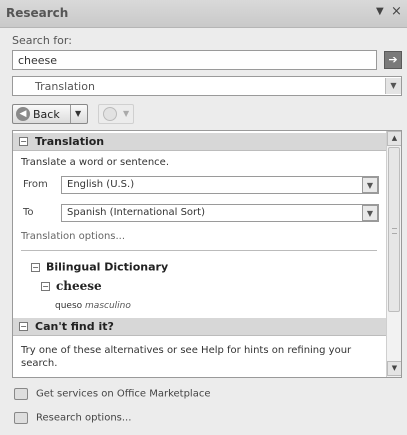 This screenshot has width=407, height=435. I want to click on office-marketplace-link: Get services on Office Marketplace, so click(112, 394).